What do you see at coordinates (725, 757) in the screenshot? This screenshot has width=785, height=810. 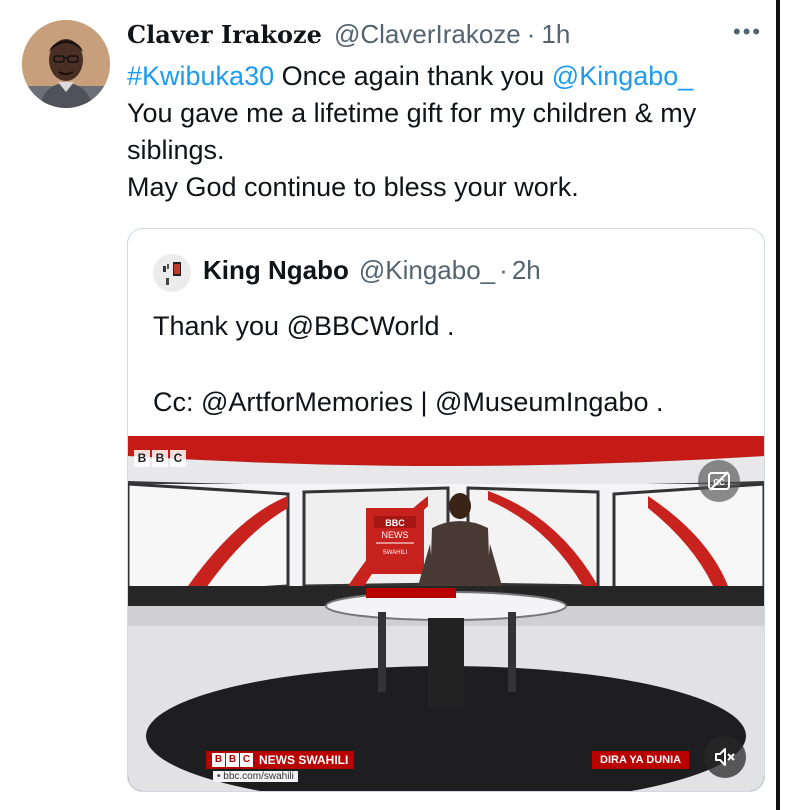 I see `mute-icon` at bounding box center [725, 757].